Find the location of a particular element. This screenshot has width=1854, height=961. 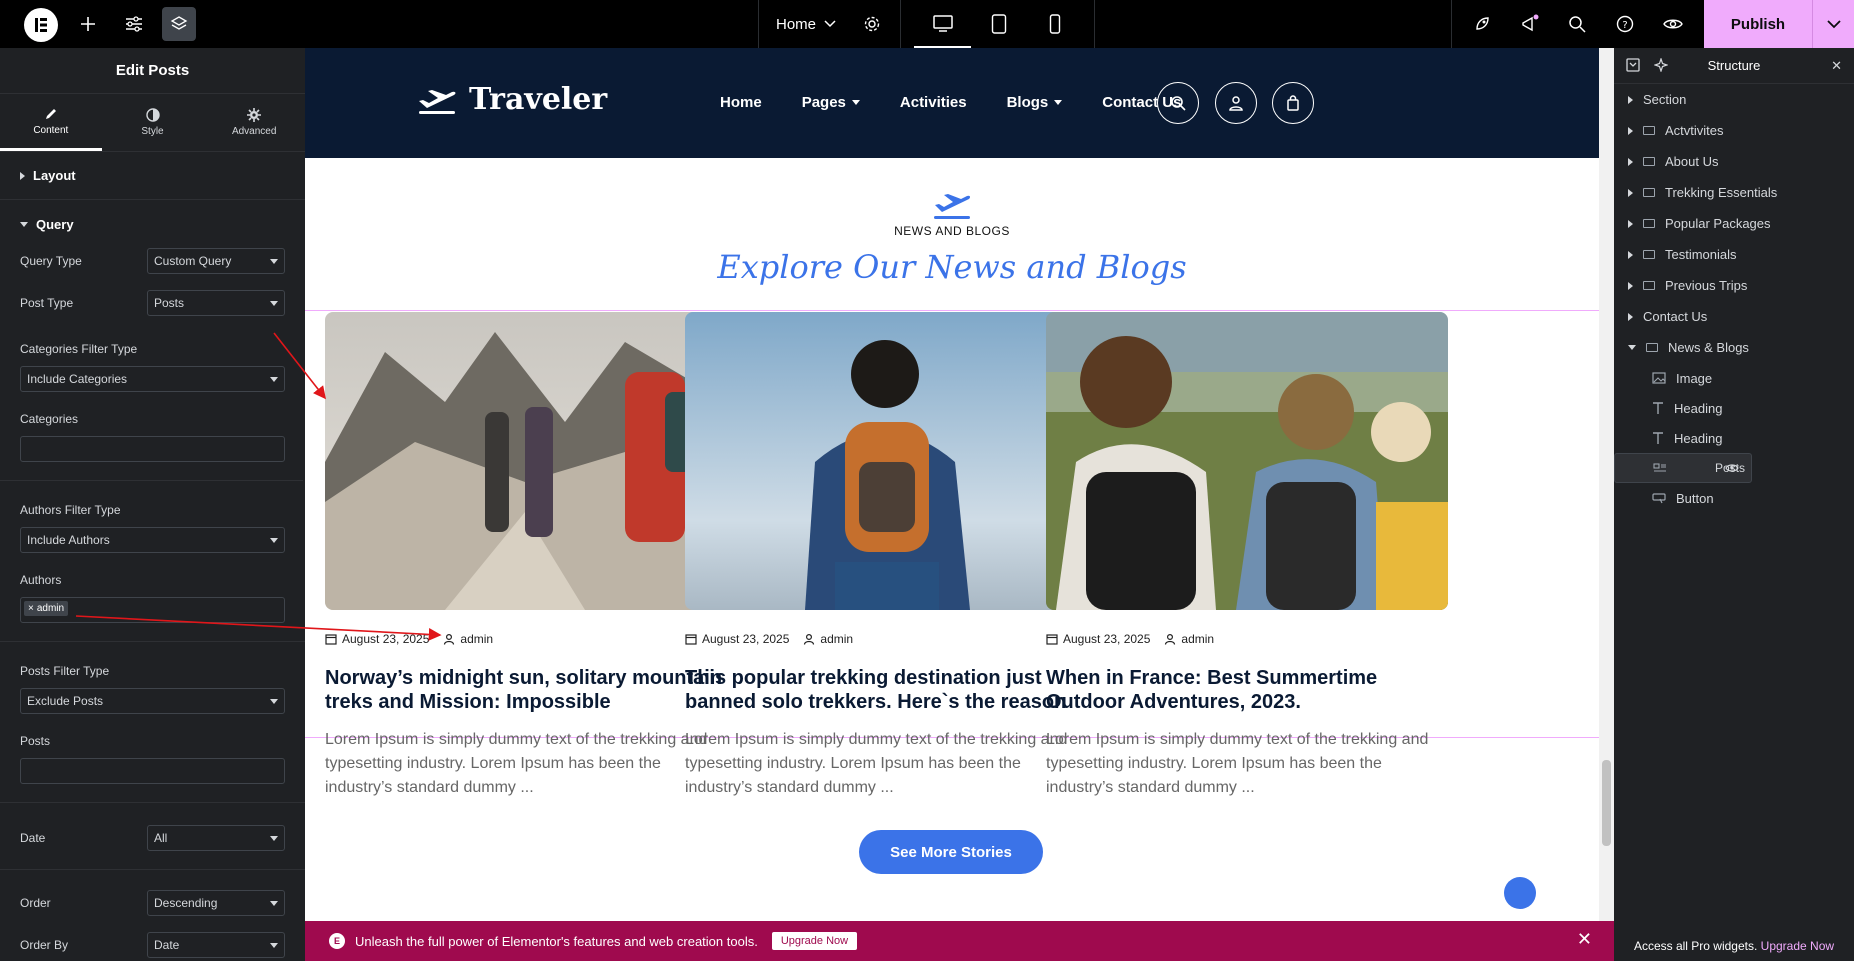

date-select: All is located at coordinates (216, 838).